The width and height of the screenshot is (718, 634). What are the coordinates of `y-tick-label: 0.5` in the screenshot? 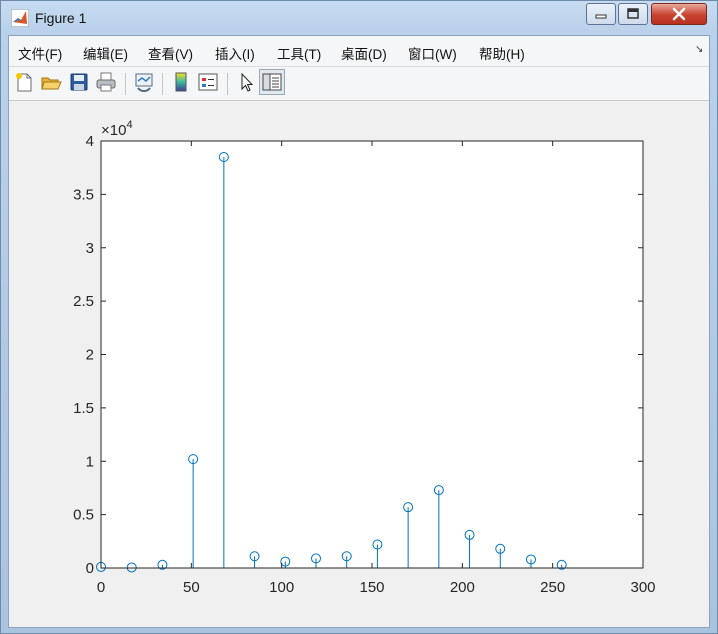 It's located at (83, 515).